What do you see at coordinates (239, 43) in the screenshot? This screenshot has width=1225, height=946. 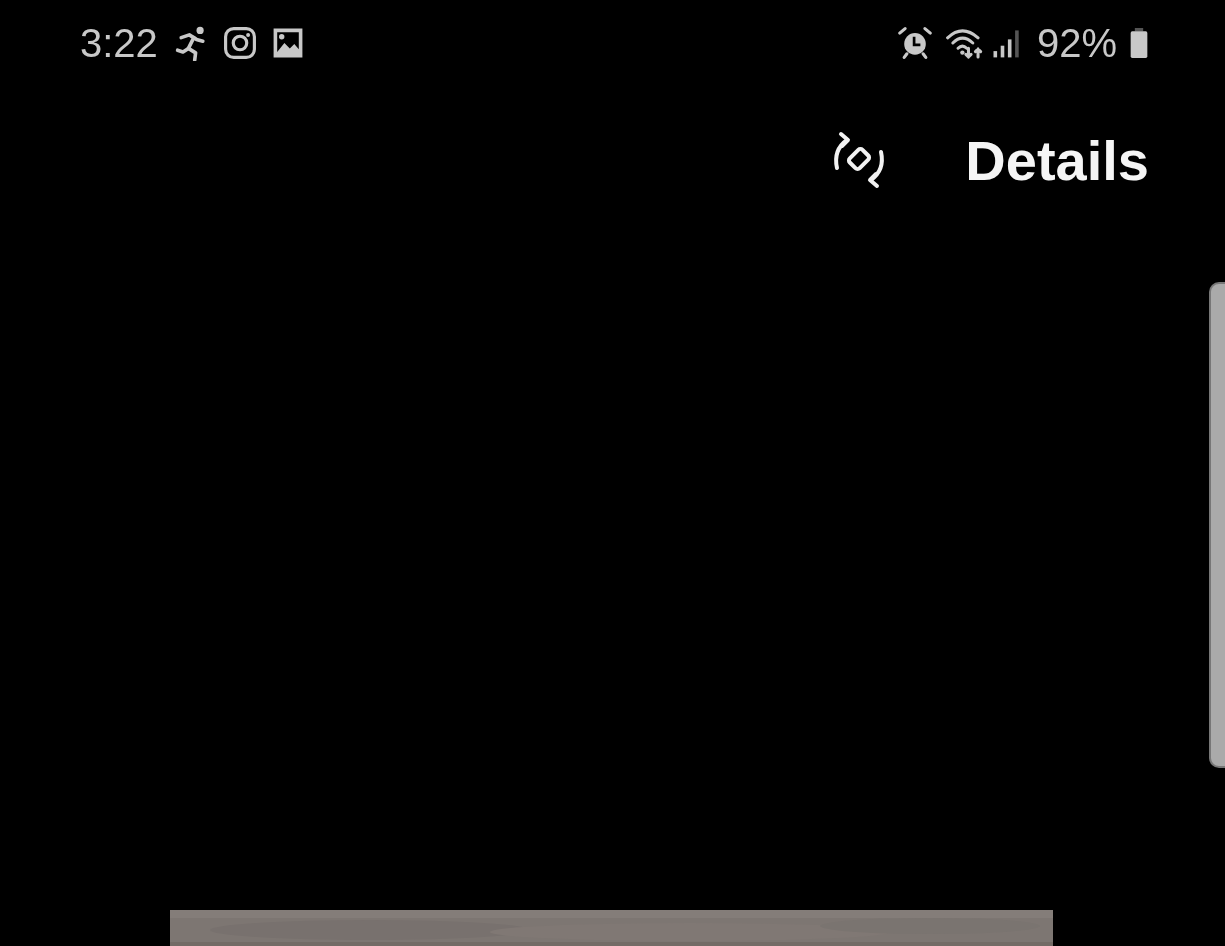 I see `camera-icon` at bounding box center [239, 43].